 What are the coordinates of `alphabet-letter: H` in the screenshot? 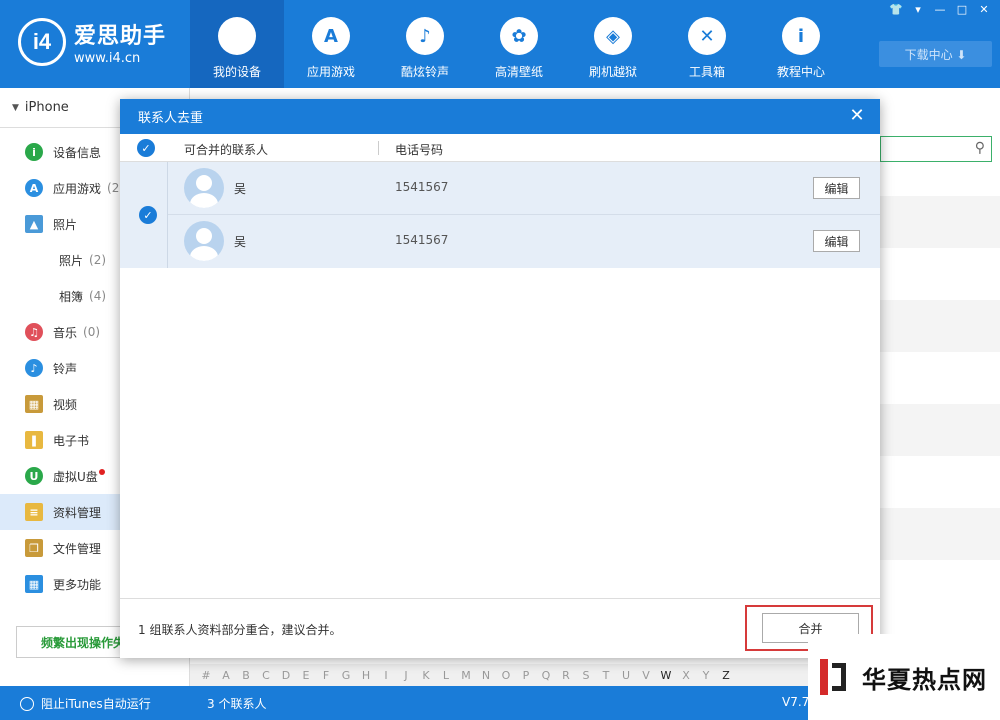 It's located at (366, 675).